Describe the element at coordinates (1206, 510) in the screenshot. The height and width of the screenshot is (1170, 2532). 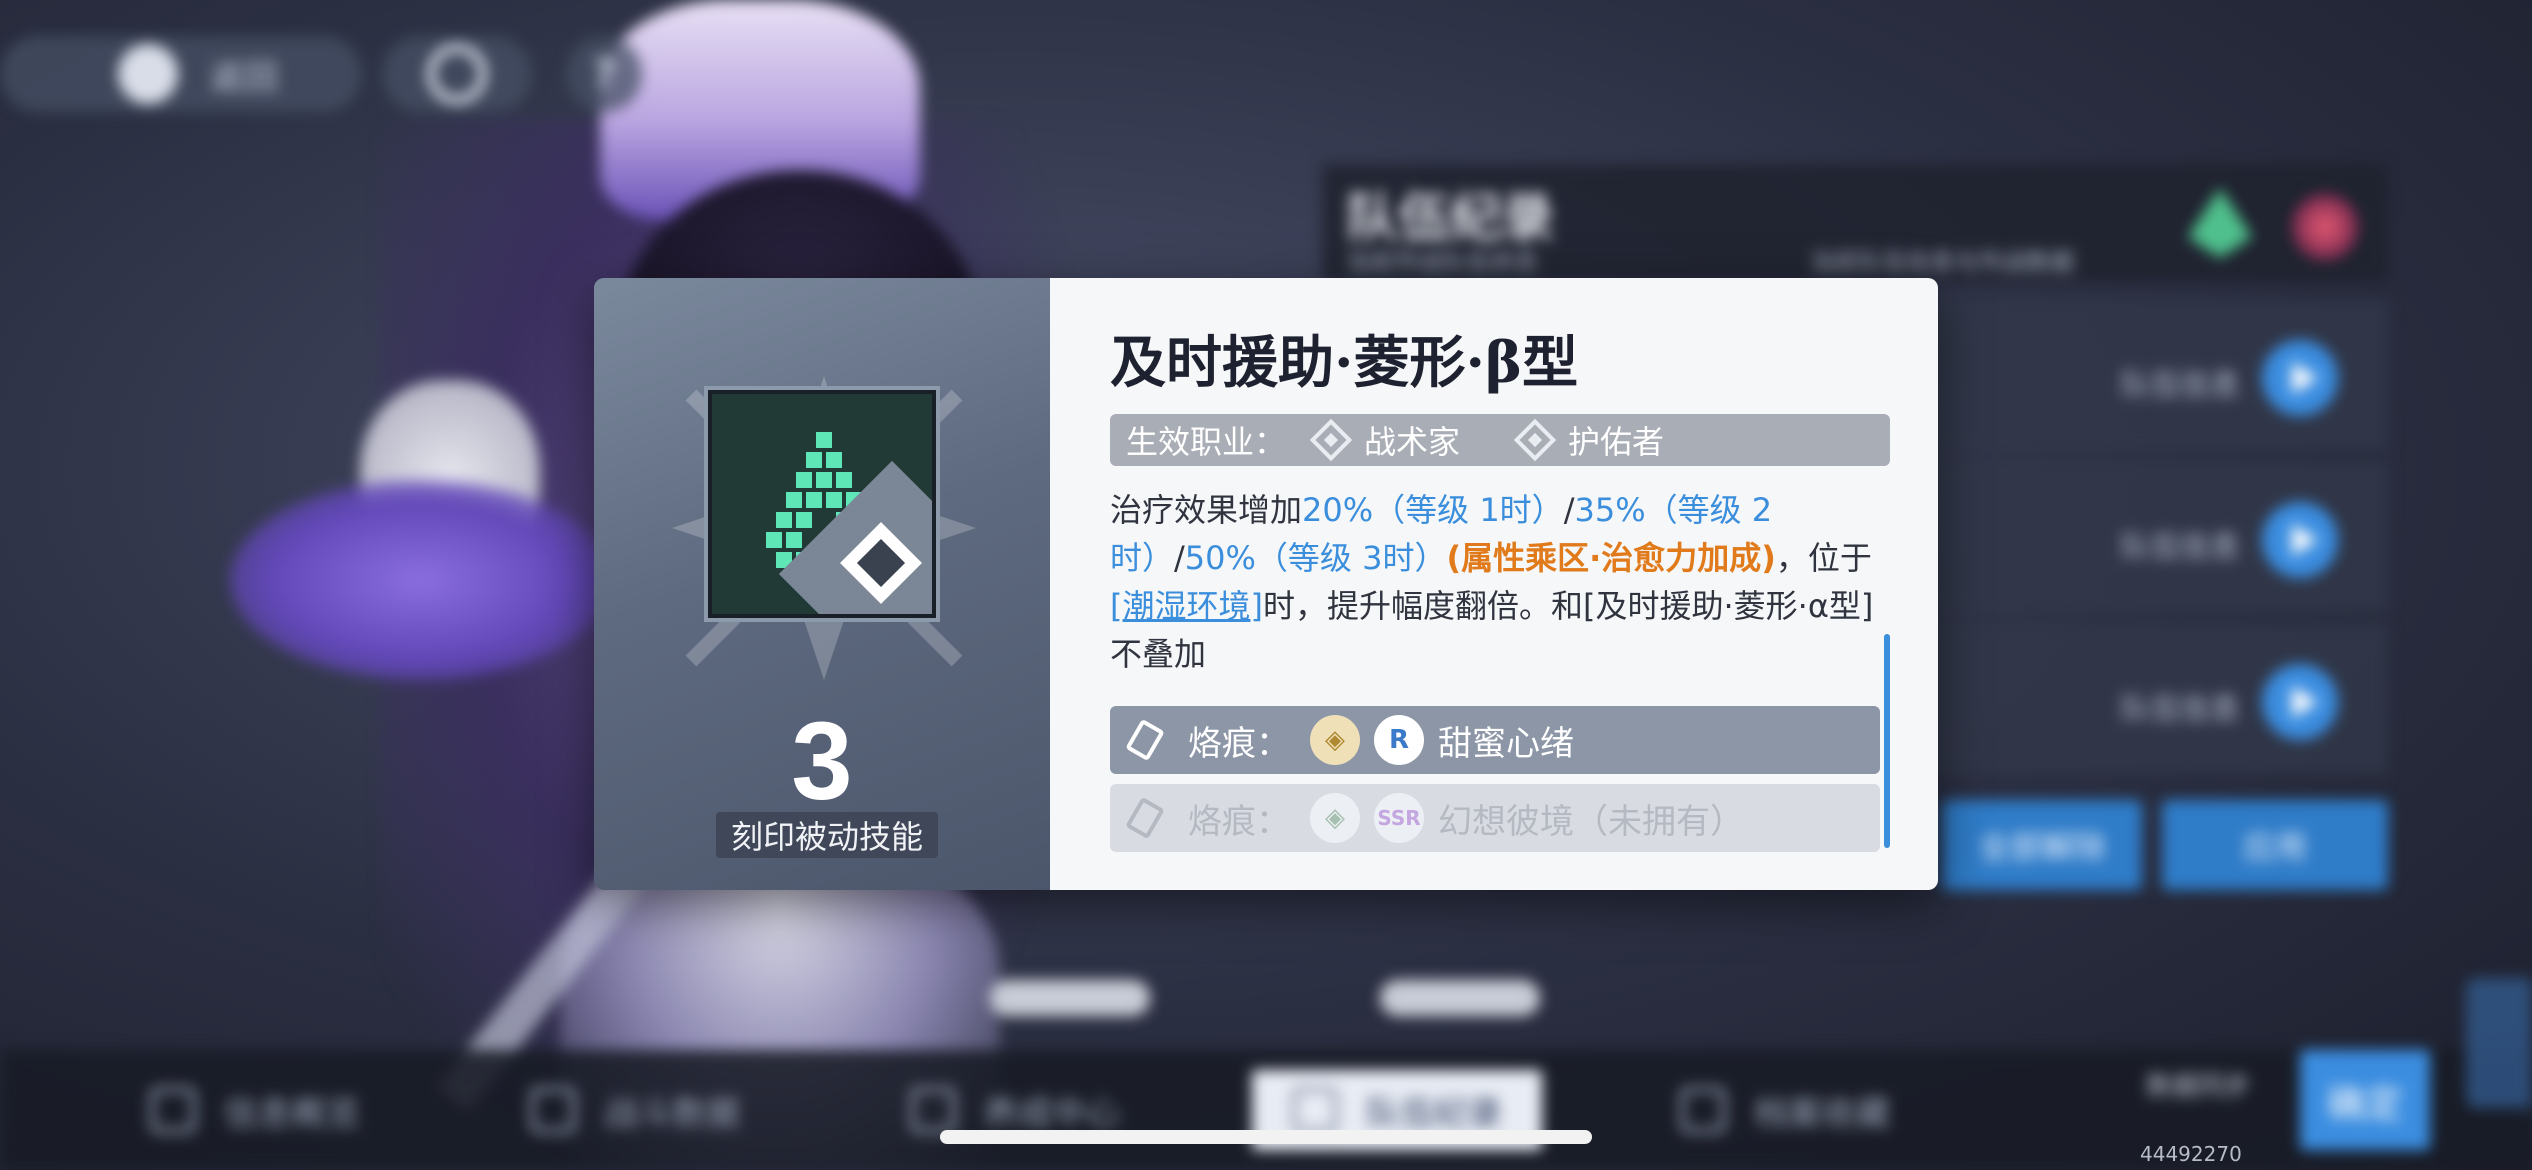
I see `desc-text: 治疗效果增加` at that location.